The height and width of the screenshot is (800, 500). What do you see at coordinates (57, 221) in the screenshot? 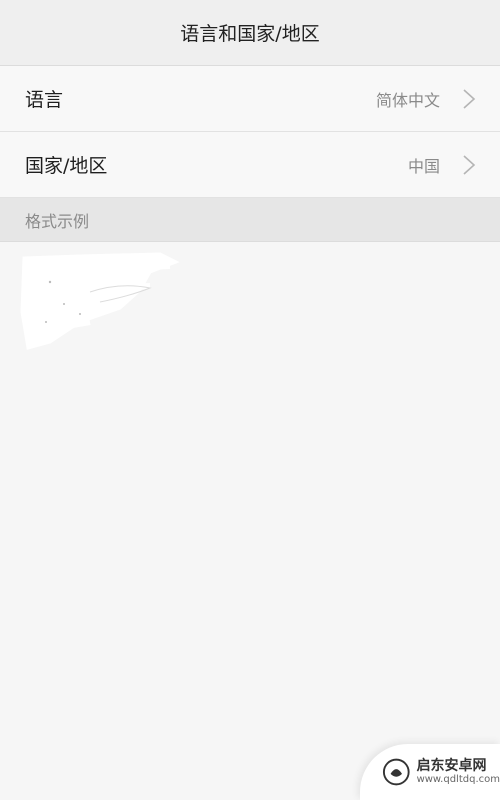
I see `format-example-title: 格式示例` at bounding box center [57, 221].